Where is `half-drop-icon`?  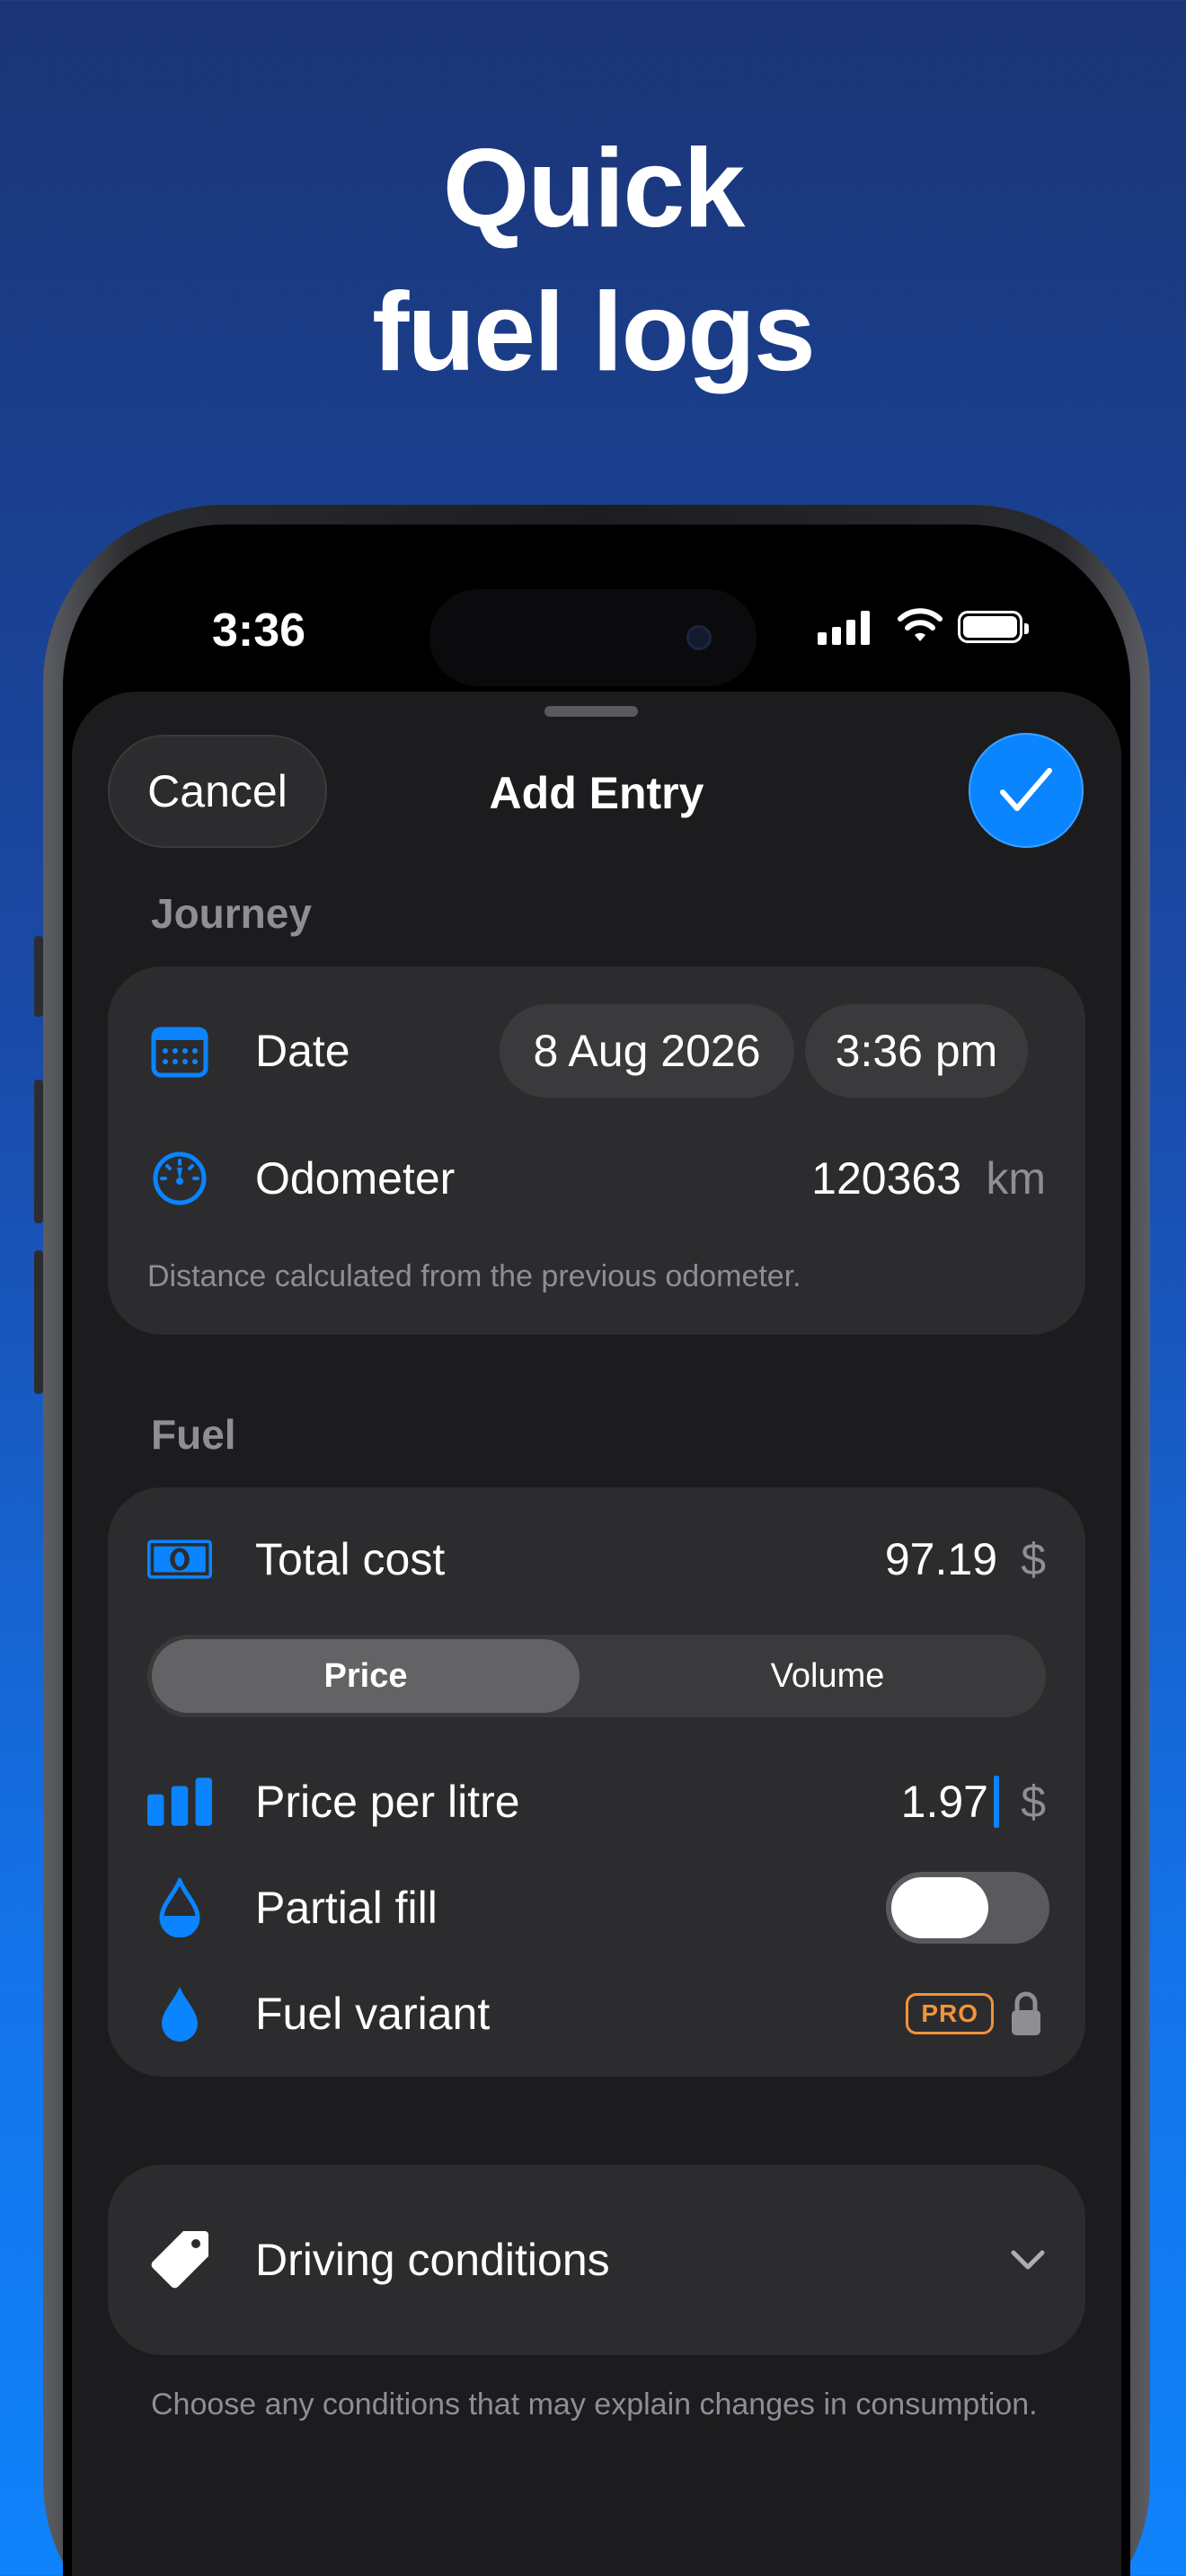
half-drop-icon is located at coordinates (179, 1907).